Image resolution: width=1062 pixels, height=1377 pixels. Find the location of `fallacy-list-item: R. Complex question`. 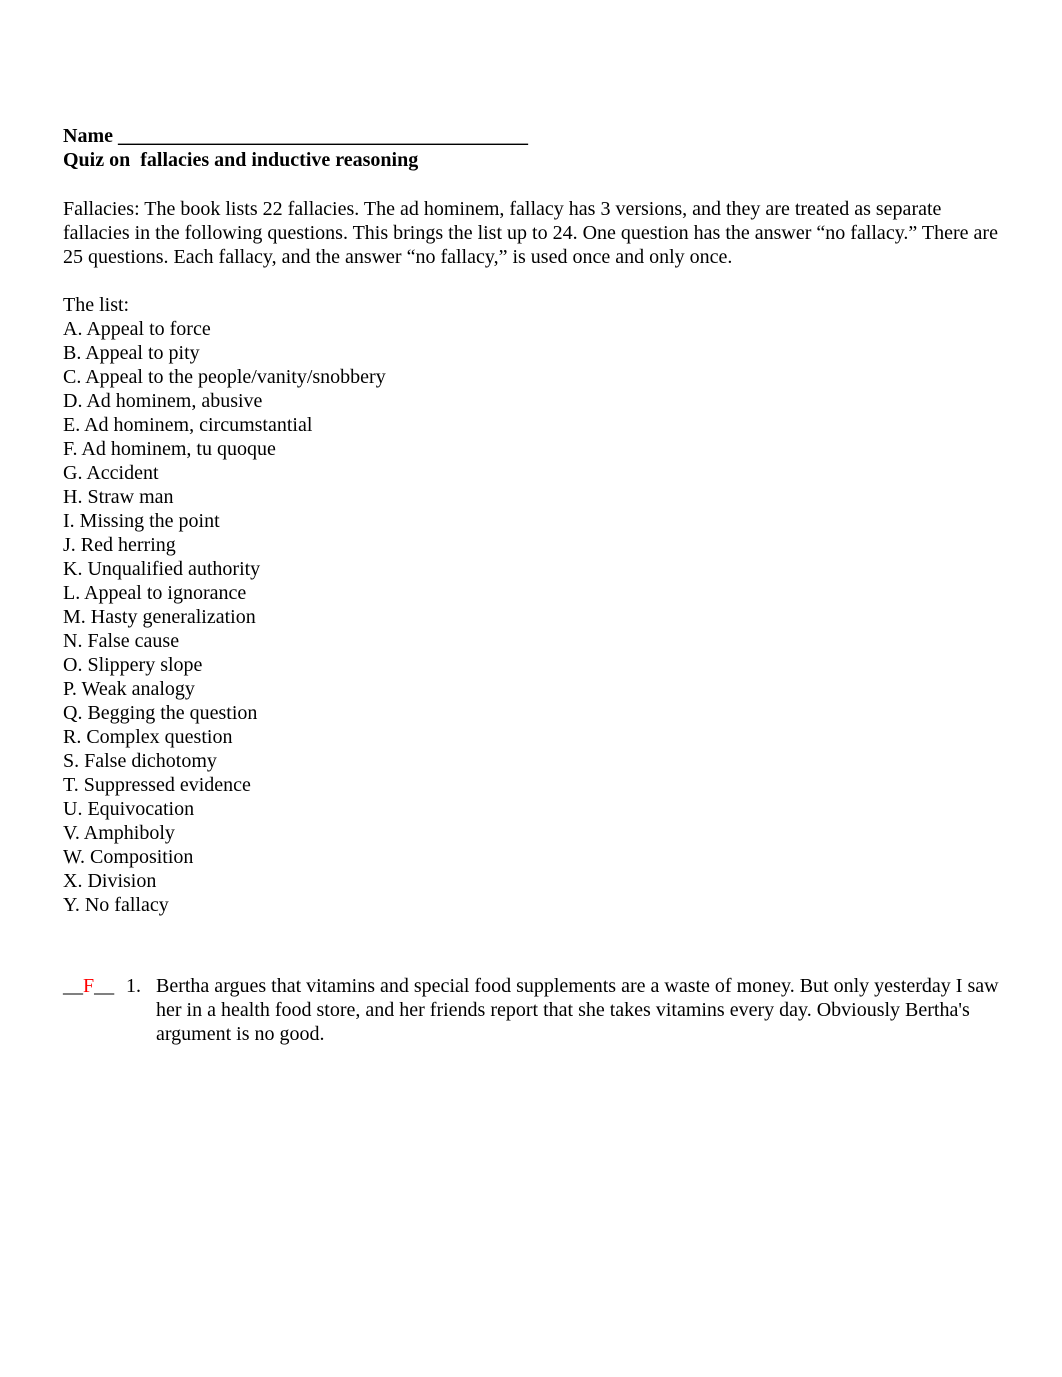

fallacy-list-item: R. Complex question is located at coordinates (148, 737).